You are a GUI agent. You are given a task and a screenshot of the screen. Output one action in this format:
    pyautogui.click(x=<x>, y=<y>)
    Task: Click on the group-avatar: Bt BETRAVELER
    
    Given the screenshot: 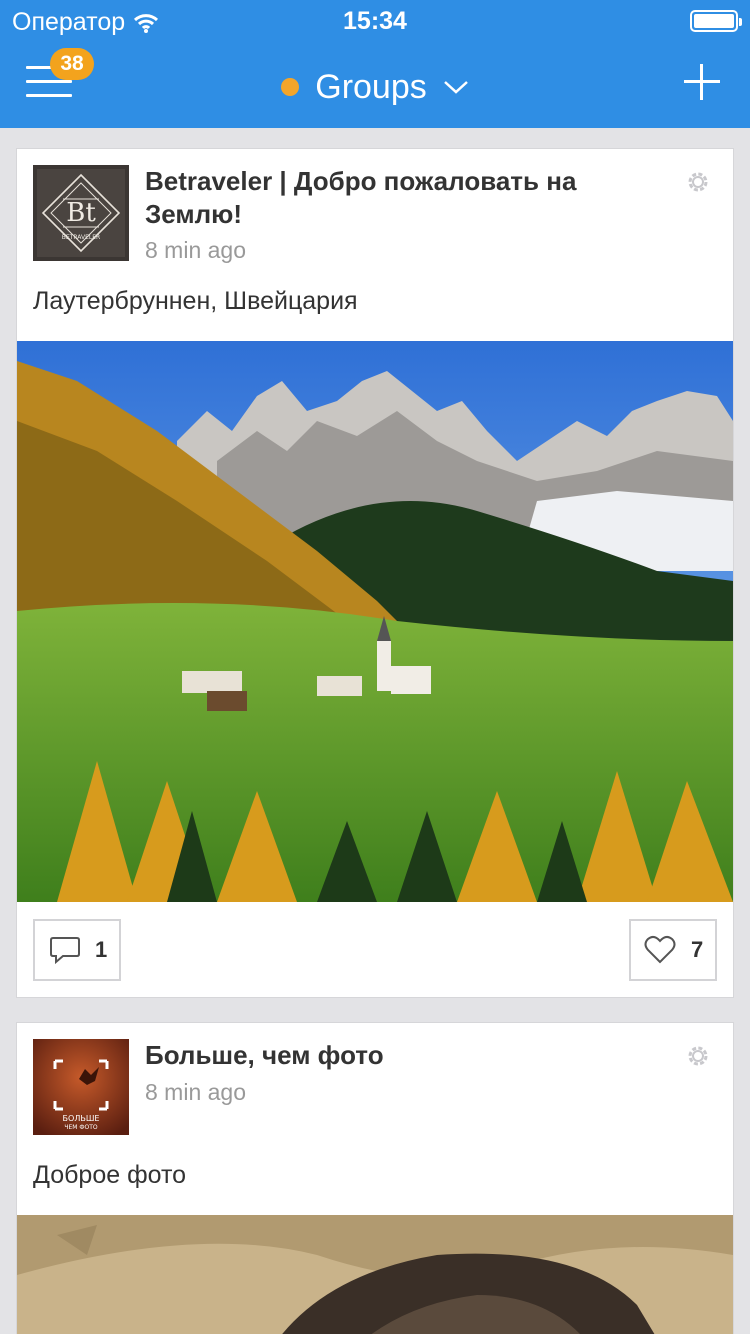 What is the action you would take?
    pyautogui.click(x=81, y=213)
    